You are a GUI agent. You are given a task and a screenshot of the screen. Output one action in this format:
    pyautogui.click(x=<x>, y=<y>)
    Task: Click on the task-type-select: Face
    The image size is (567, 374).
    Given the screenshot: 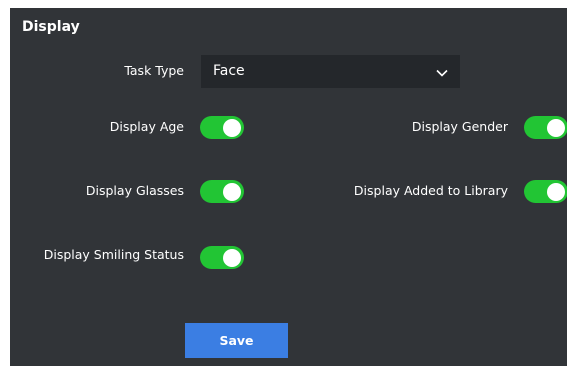 What is the action you would take?
    pyautogui.click(x=330, y=71)
    